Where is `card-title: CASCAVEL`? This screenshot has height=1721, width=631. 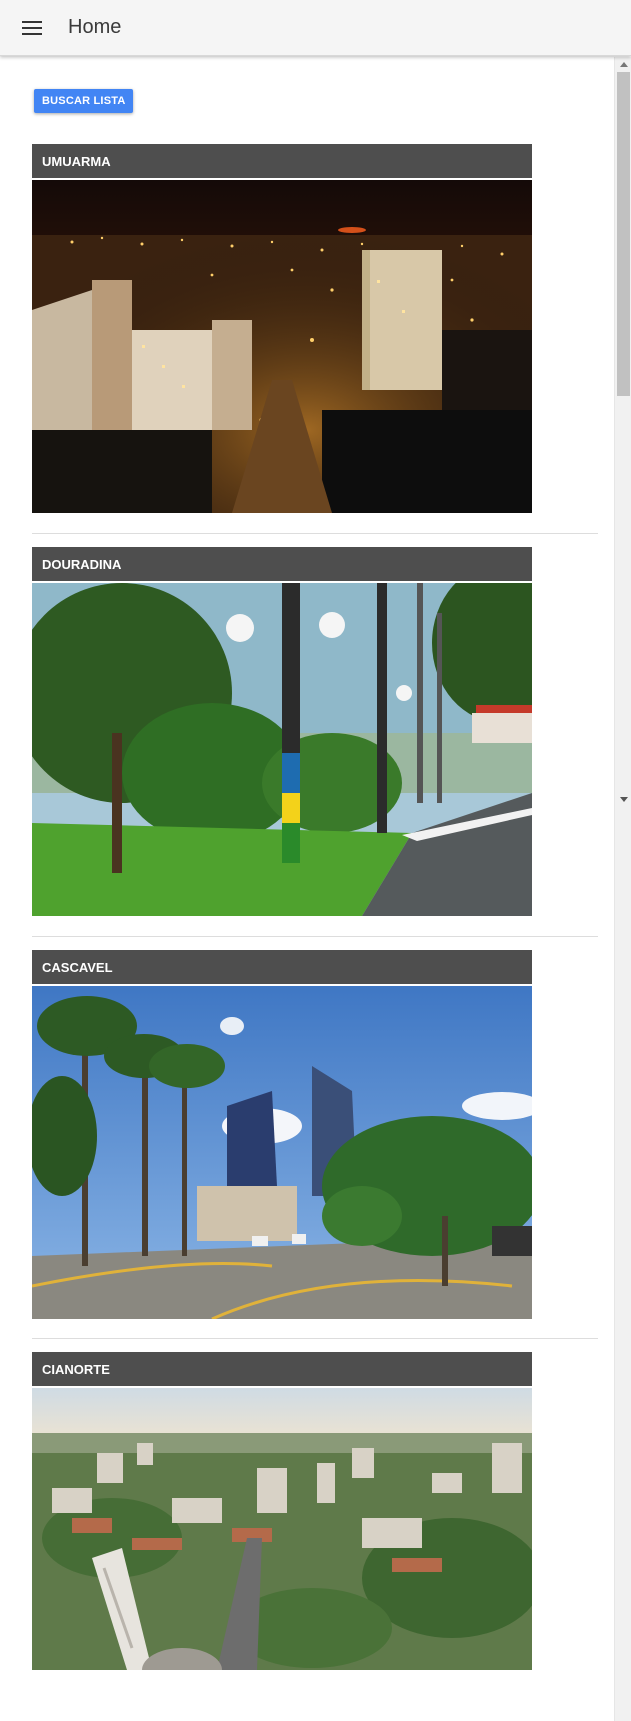
card-title: CASCAVEL is located at coordinates (282, 968).